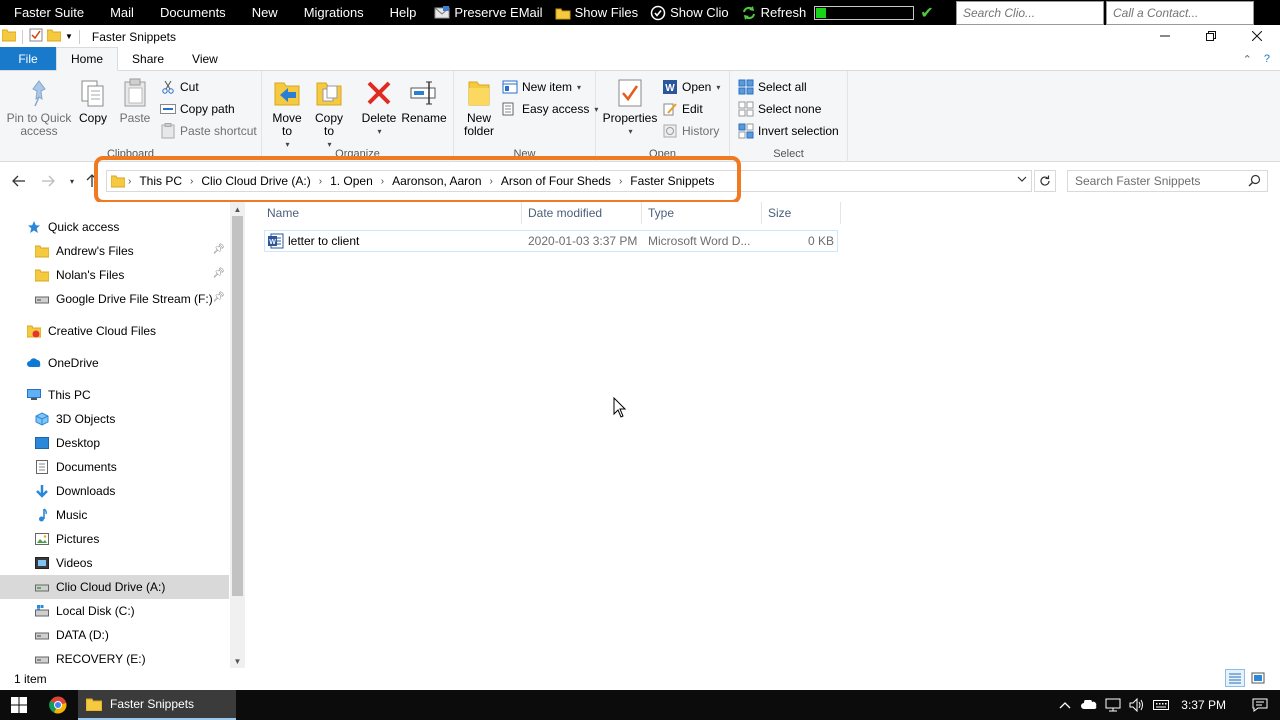  Describe the element at coordinates (237, 661) in the screenshot. I see `scroll-down-icon: ▼` at that location.